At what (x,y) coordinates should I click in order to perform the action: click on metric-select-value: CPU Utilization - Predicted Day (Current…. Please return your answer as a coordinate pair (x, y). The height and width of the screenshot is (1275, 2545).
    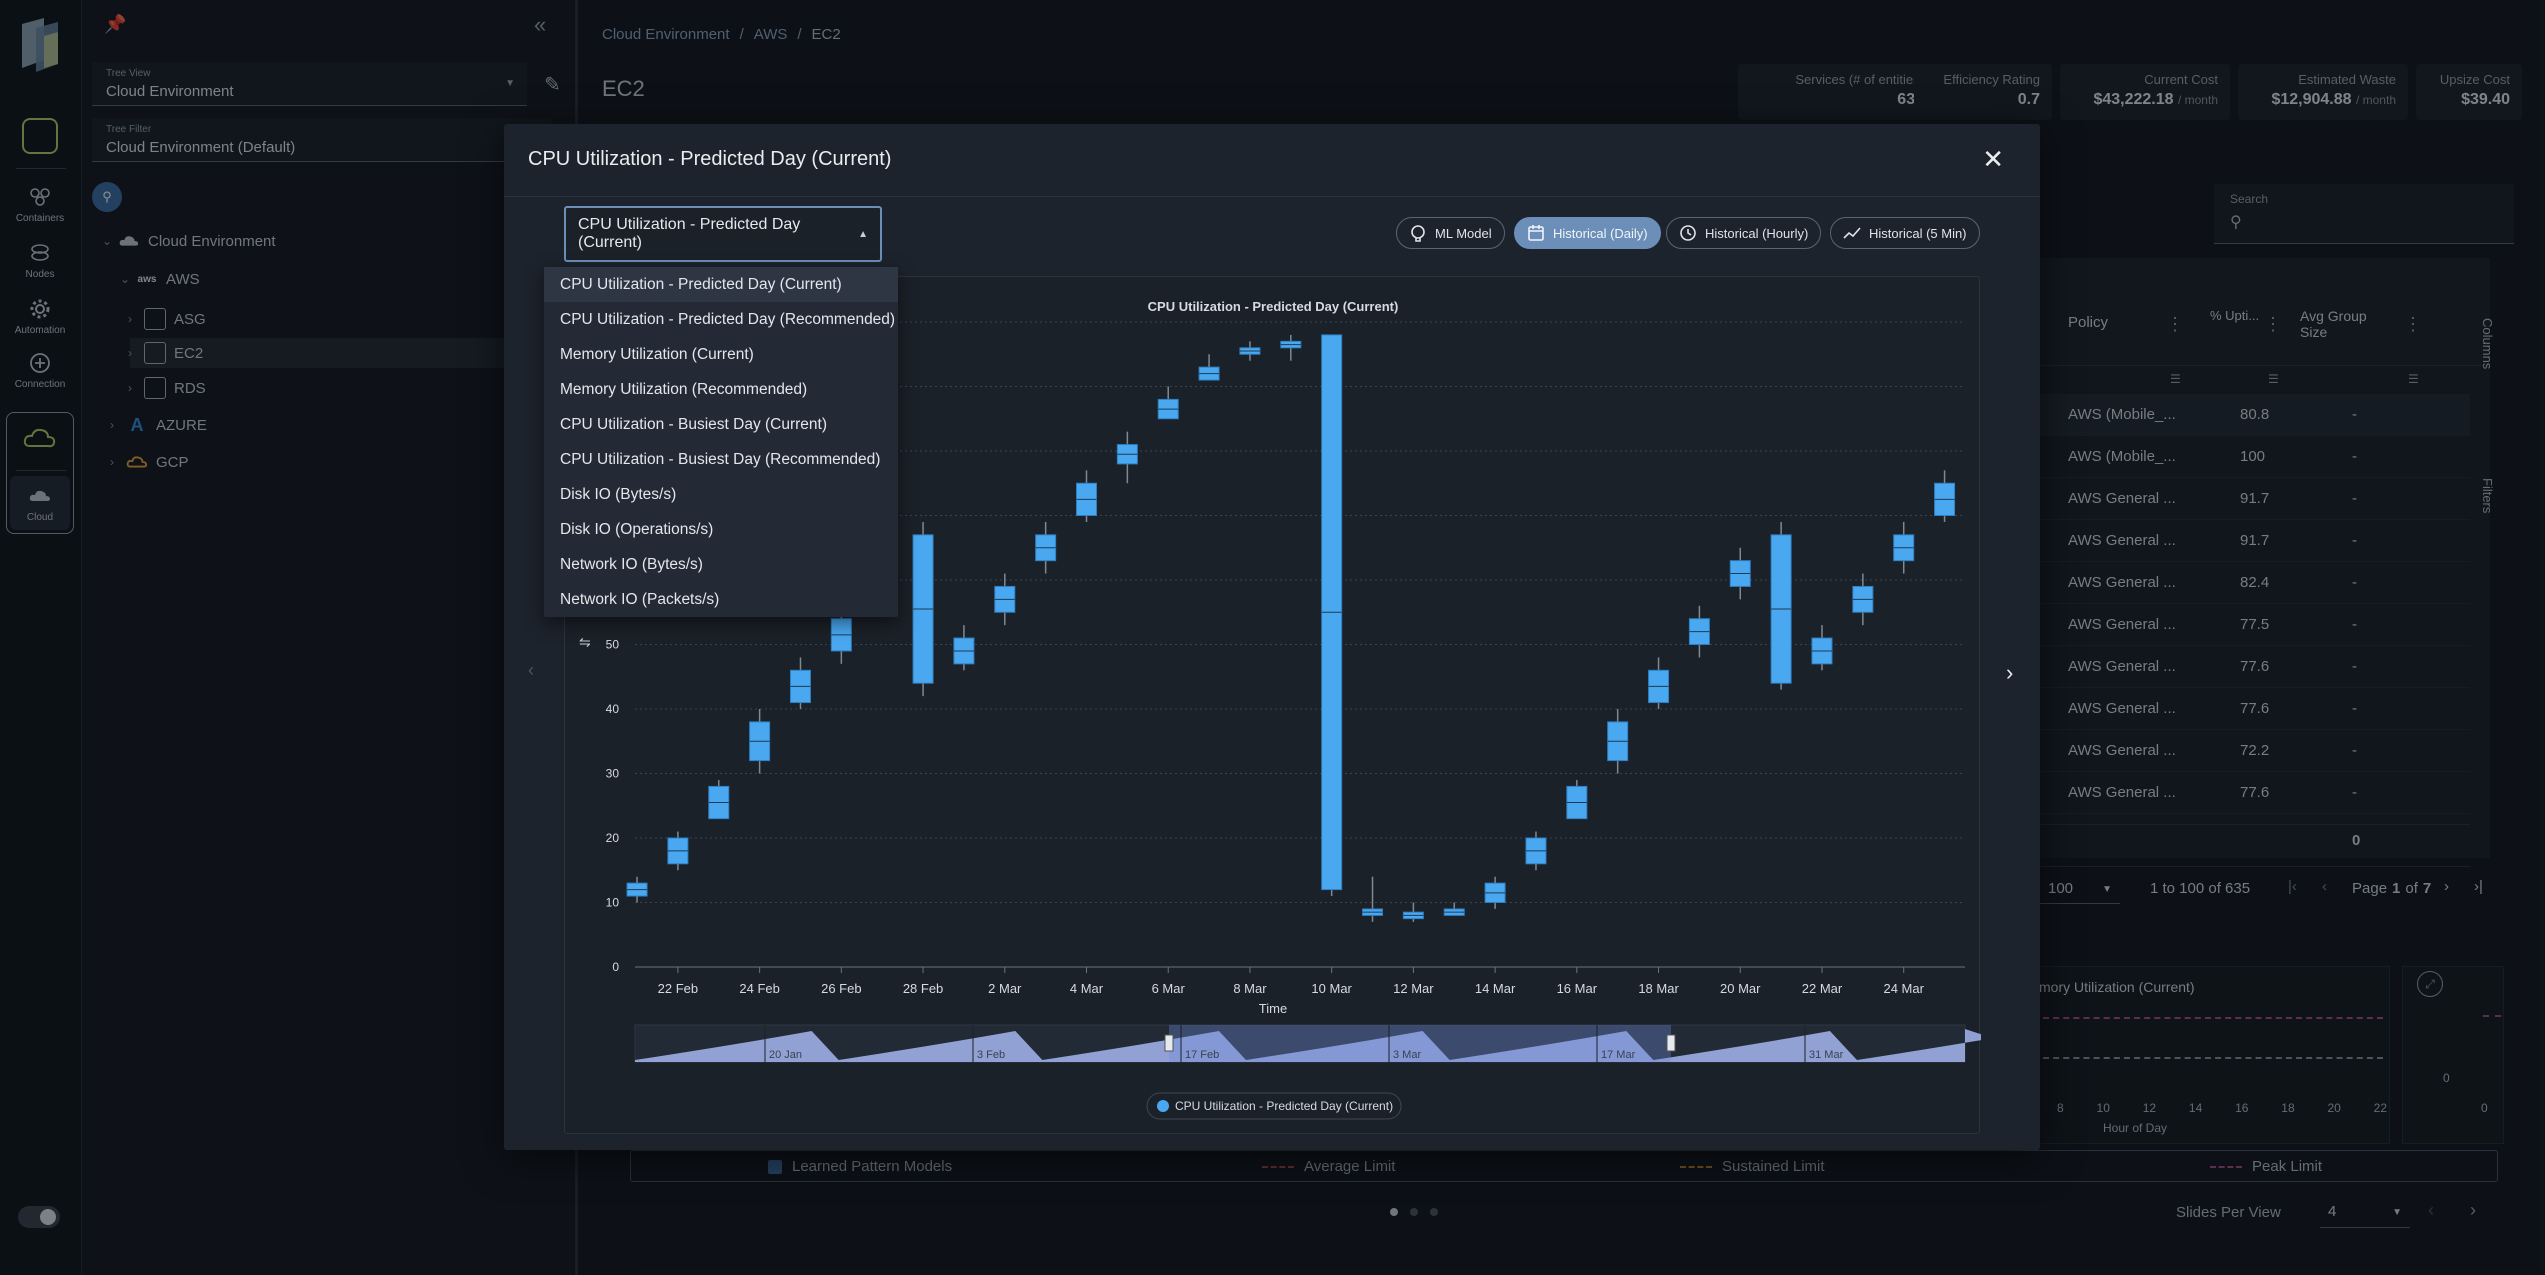
    Looking at the image, I should click on (689, 233).